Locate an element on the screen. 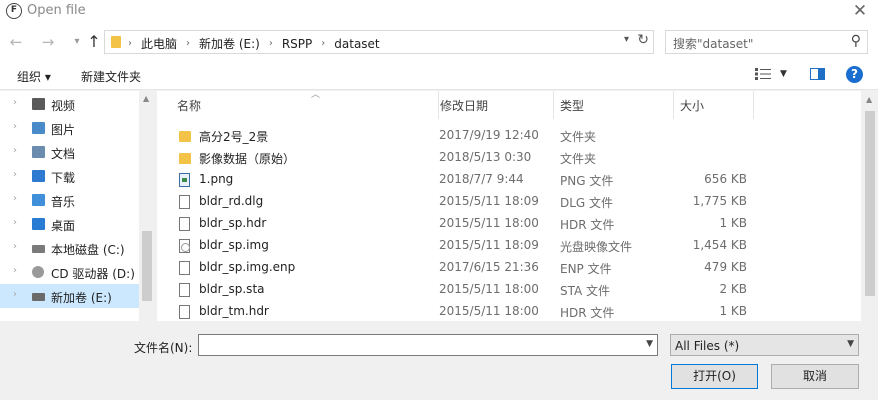  table-row: bldr_sp.sta 2015/5/11 18:00 STA 文件 2 KB is located at coordinates (509, 290).